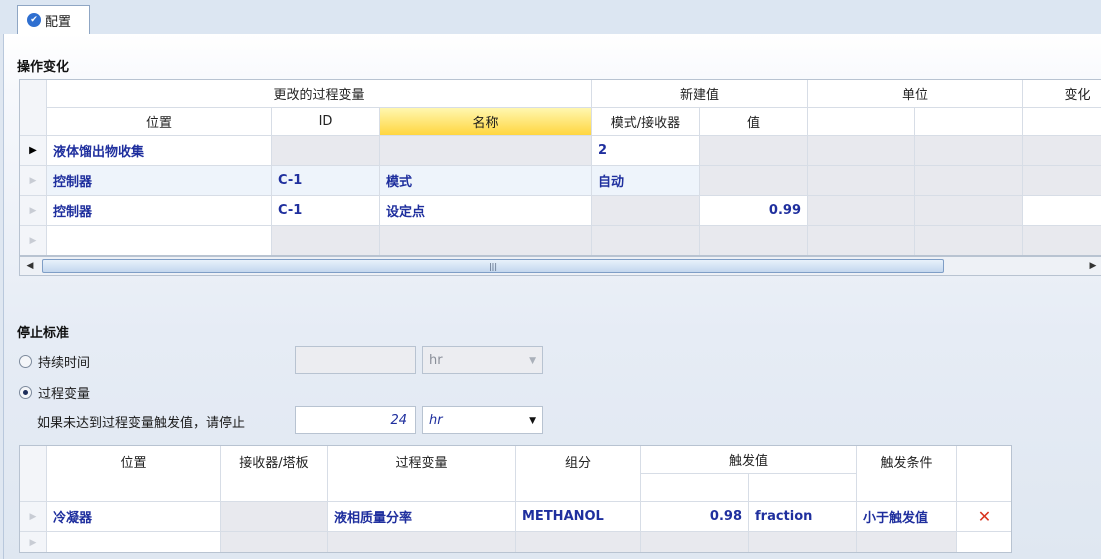 The height and width of the screenshot is (559, 1101). What do you see at coordinates (907, 542) in the screenshot?
I see `table-row-trigger-condition` at bounding box center [907, 542].